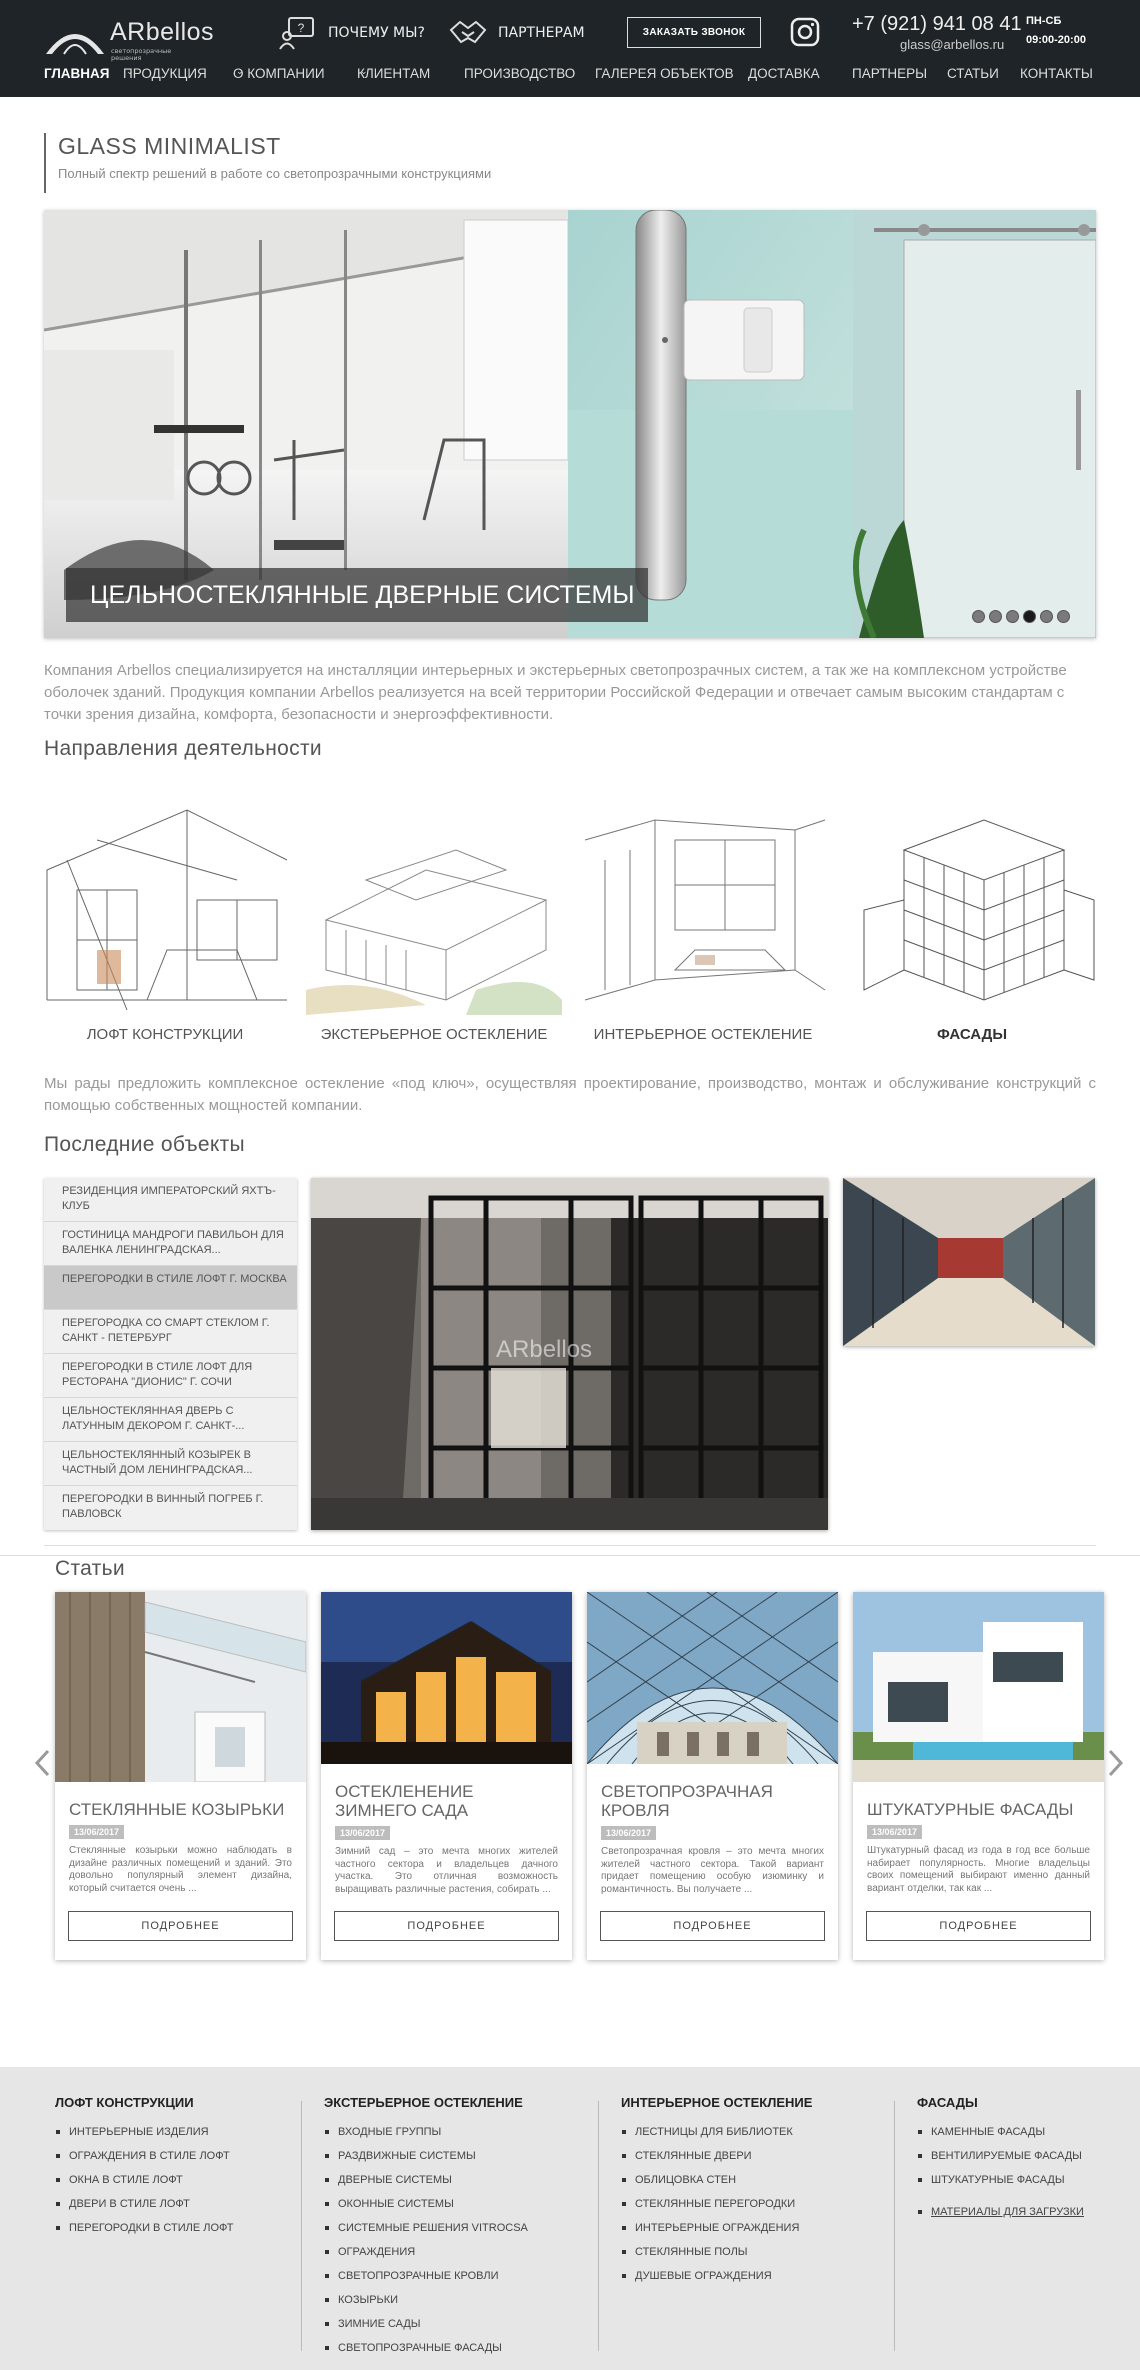 The image size is (1140, 2370). Describe the element at coordinates (1000, 2156) in the screenshot. I see `footer-link: ВЕНТИЛИРУЕМЫЕ ФАСАДЫ` at that location.